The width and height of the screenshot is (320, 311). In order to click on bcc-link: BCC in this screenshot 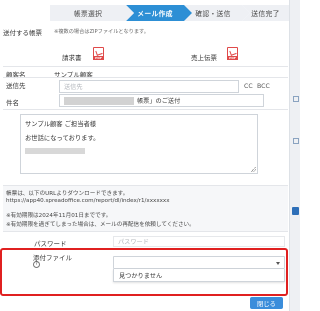, I will do `click(263, 86)`.